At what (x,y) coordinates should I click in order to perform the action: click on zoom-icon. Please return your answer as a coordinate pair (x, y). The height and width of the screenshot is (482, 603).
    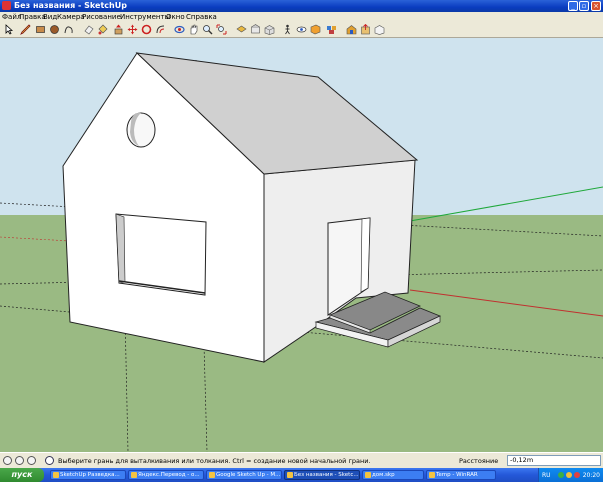
    Looking at the image, I should click on (207, 29).